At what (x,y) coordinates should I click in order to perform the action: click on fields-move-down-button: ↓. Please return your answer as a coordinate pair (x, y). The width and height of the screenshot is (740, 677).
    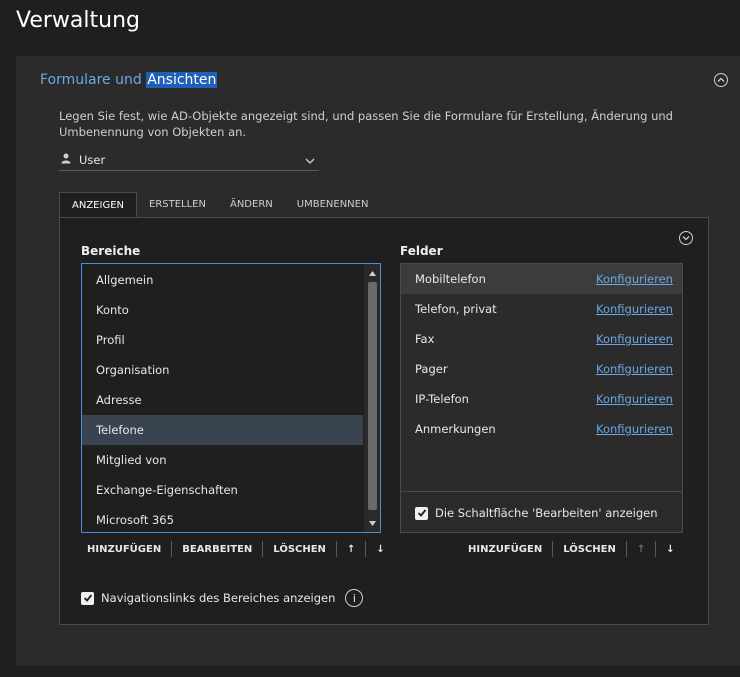
    Looking at the image, I should click on (670, 549).